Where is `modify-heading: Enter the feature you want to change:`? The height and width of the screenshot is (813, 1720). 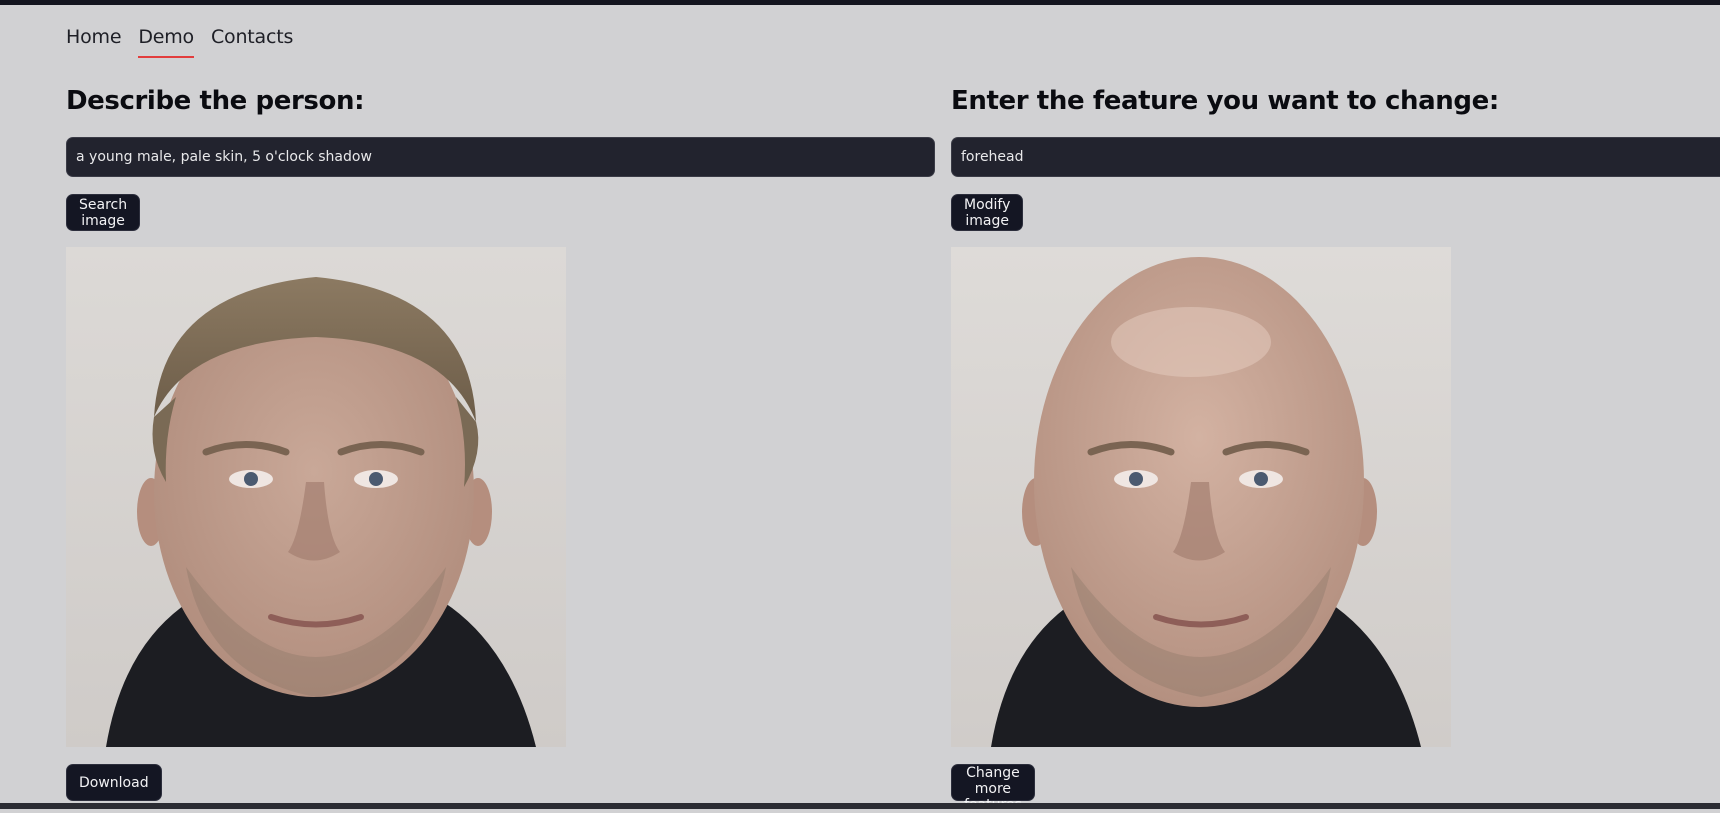 modify-heading: Enter the feature you want to change: is located at coordinates (1225, 101).